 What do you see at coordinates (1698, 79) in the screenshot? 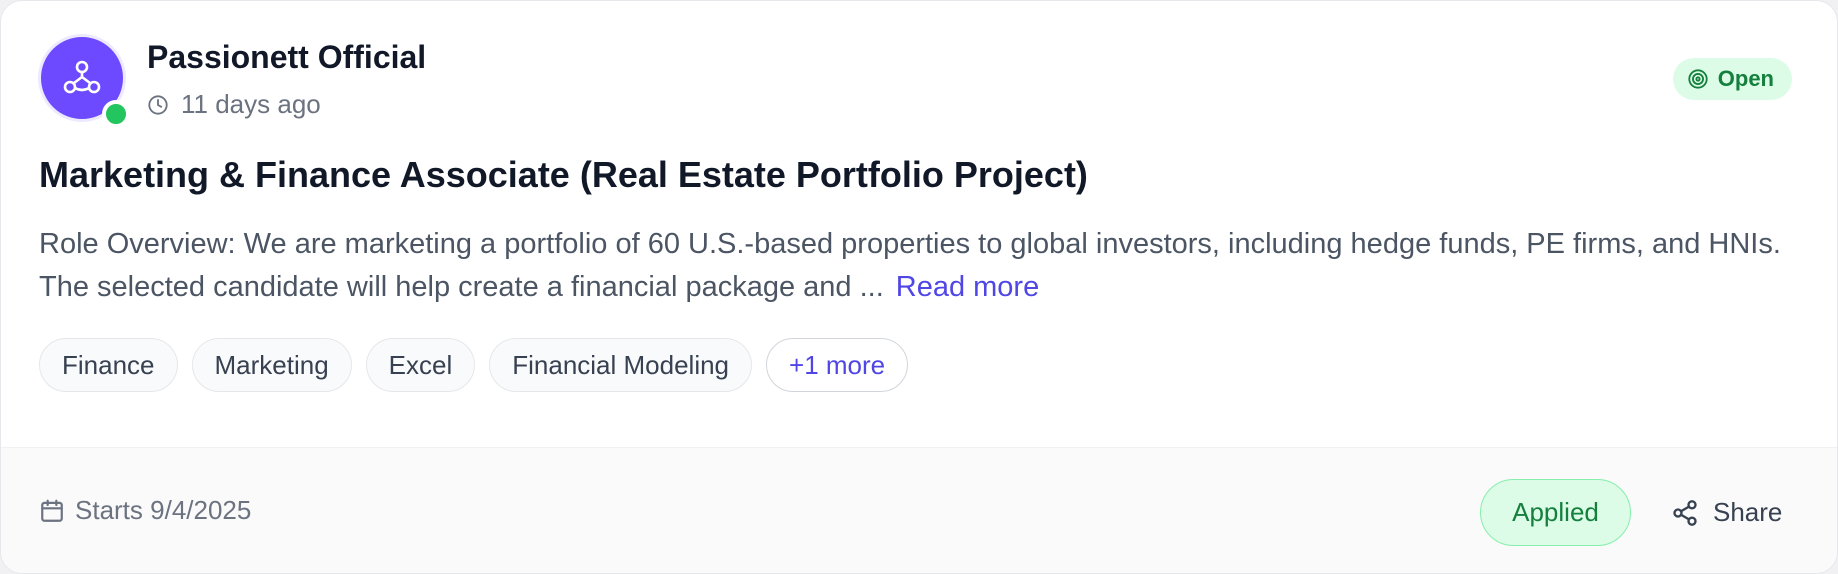
I see `target-icon` at bounding box center [1698, 79].